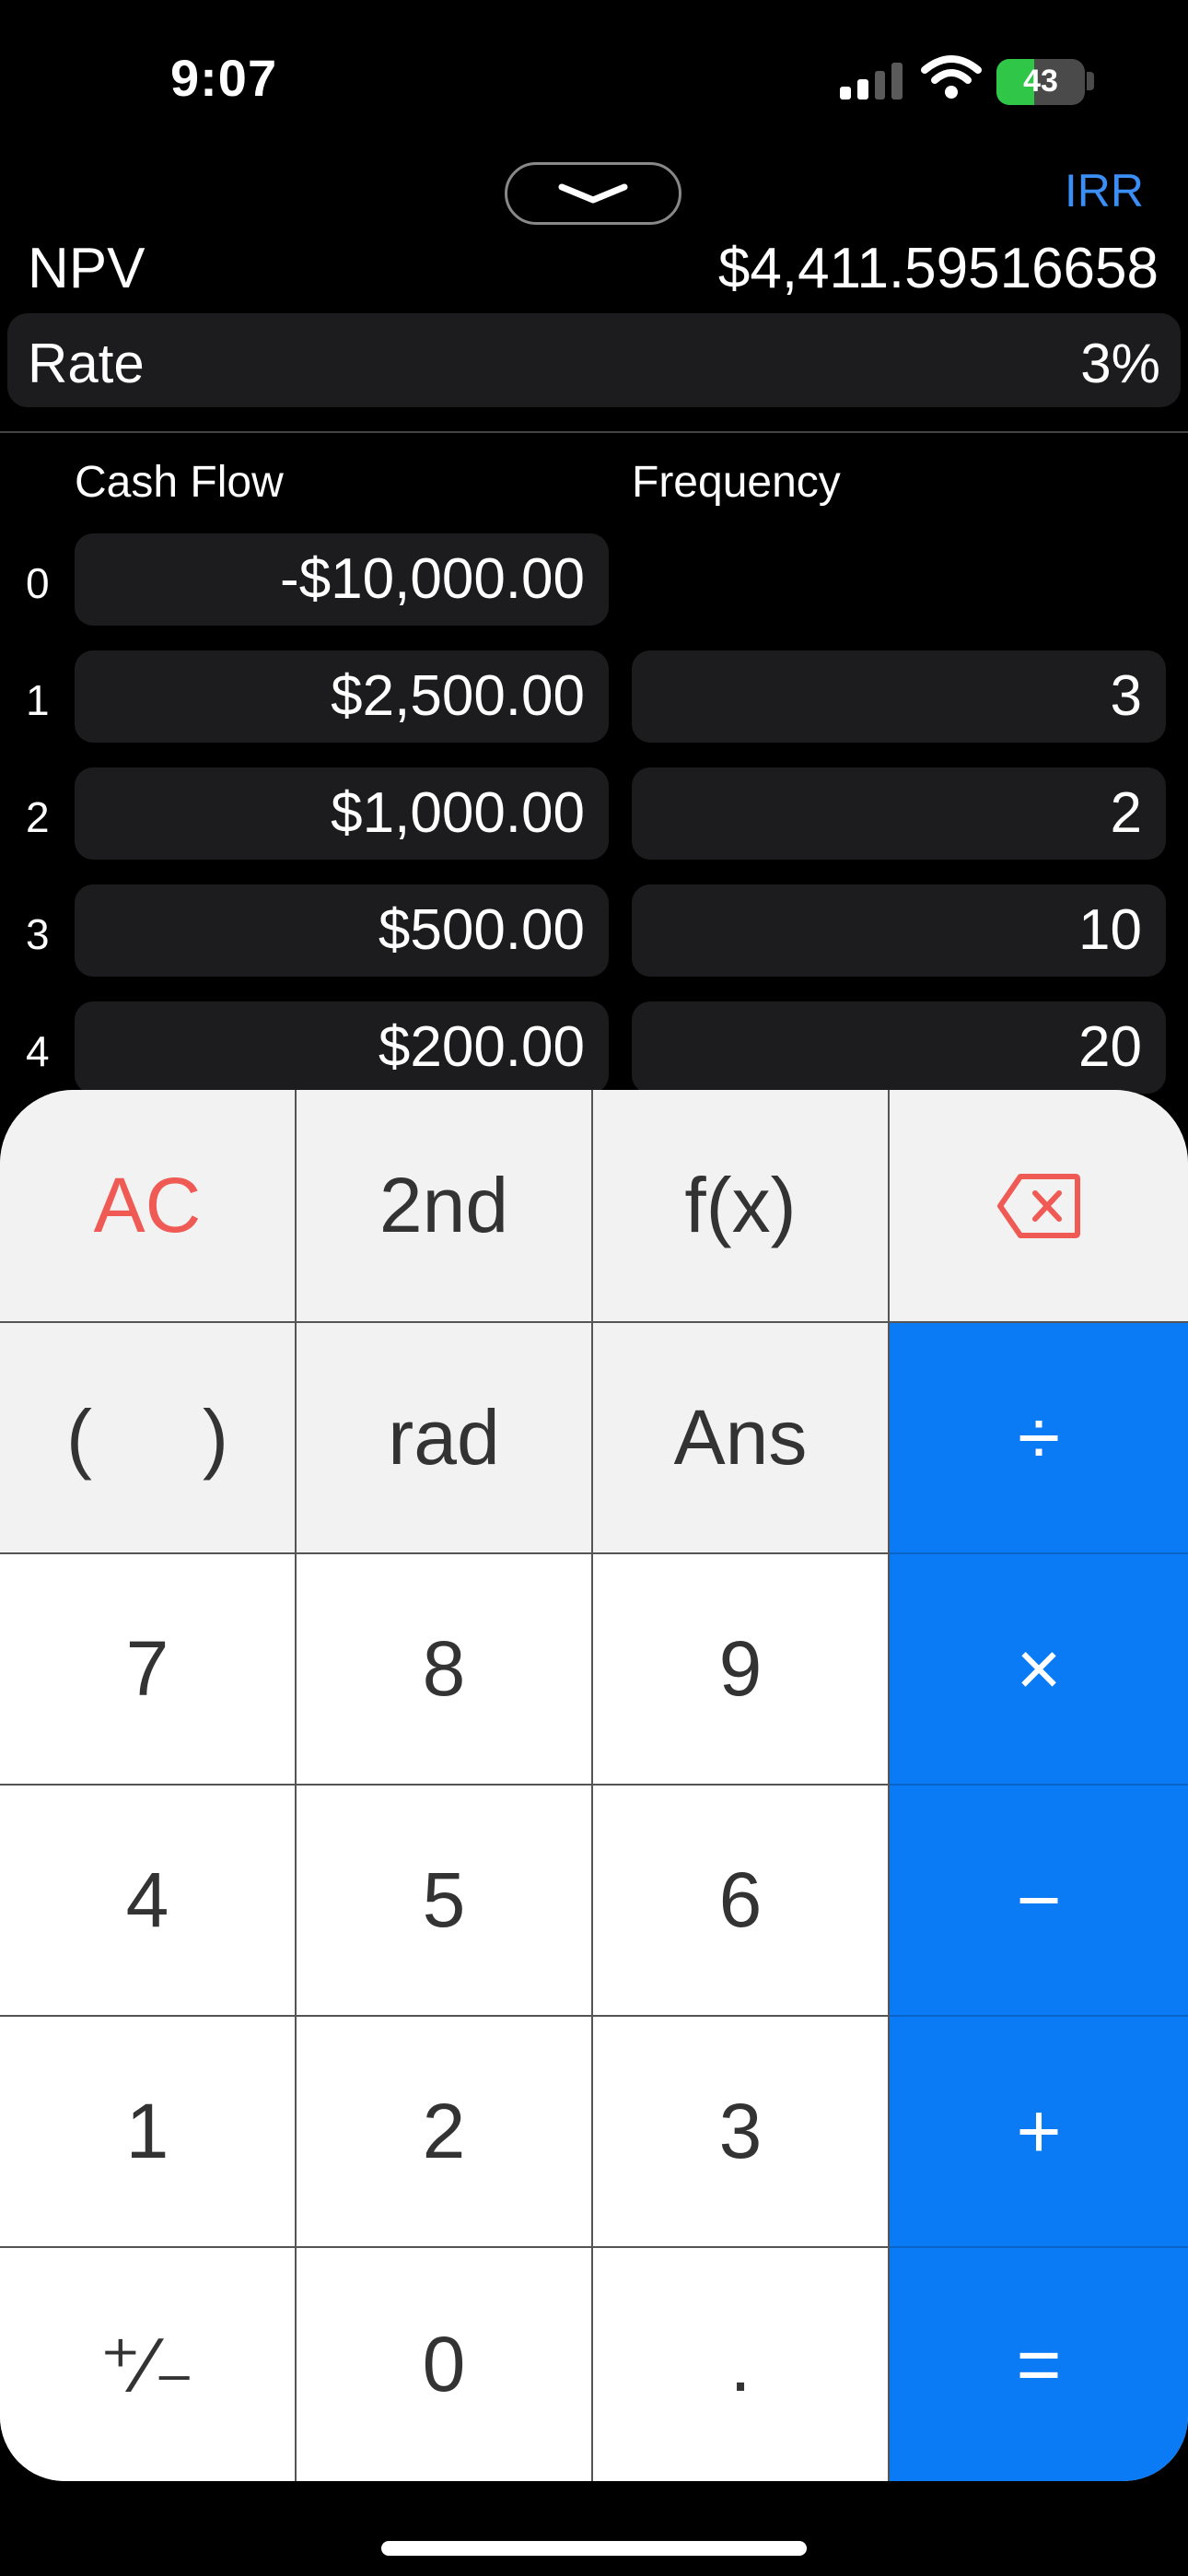  I want to click on equals-button: =, so click(1039, 2364).